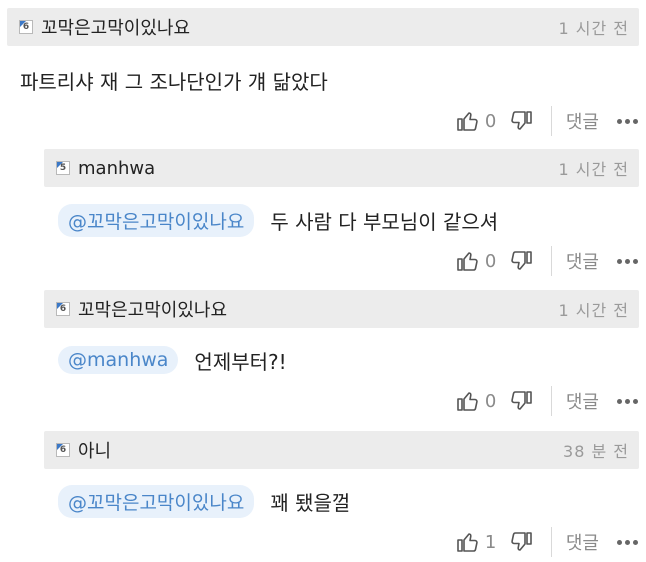 Image resolution: width=646 pixels, height=562 pixels. Describe the element at coordinates (94, 450) in the screenshot. I see `author-nickname: 아니` at that location.